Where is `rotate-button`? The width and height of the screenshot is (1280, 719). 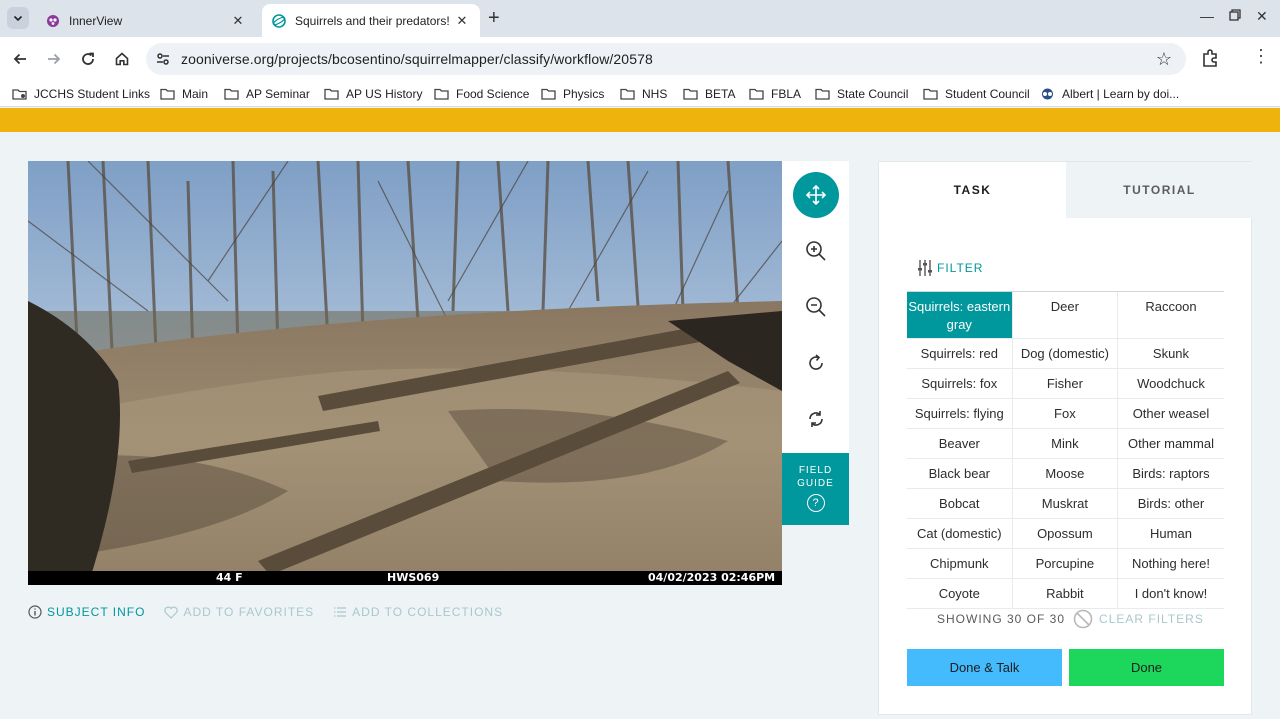 rotate-button is located at coordinates (816, 363).